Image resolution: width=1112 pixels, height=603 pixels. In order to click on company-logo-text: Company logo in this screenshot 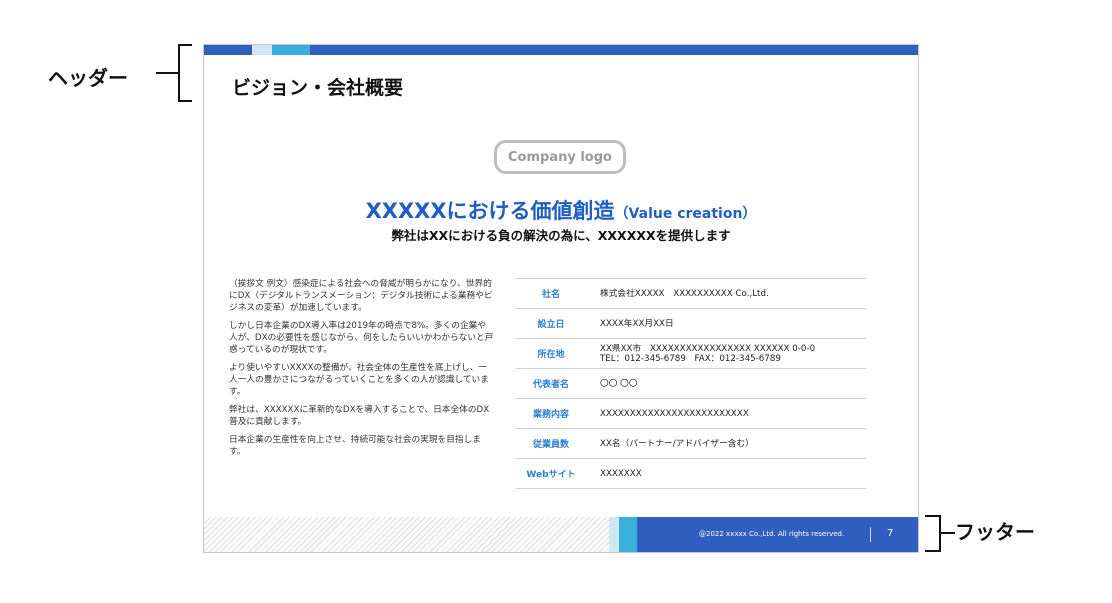, I will do `click(560, 157)`.